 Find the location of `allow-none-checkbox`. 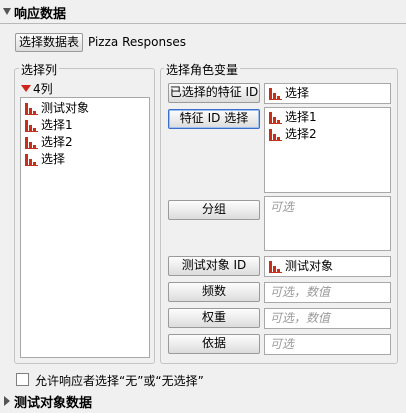

allow-none-checkbox is located at coordinates (22, 379).